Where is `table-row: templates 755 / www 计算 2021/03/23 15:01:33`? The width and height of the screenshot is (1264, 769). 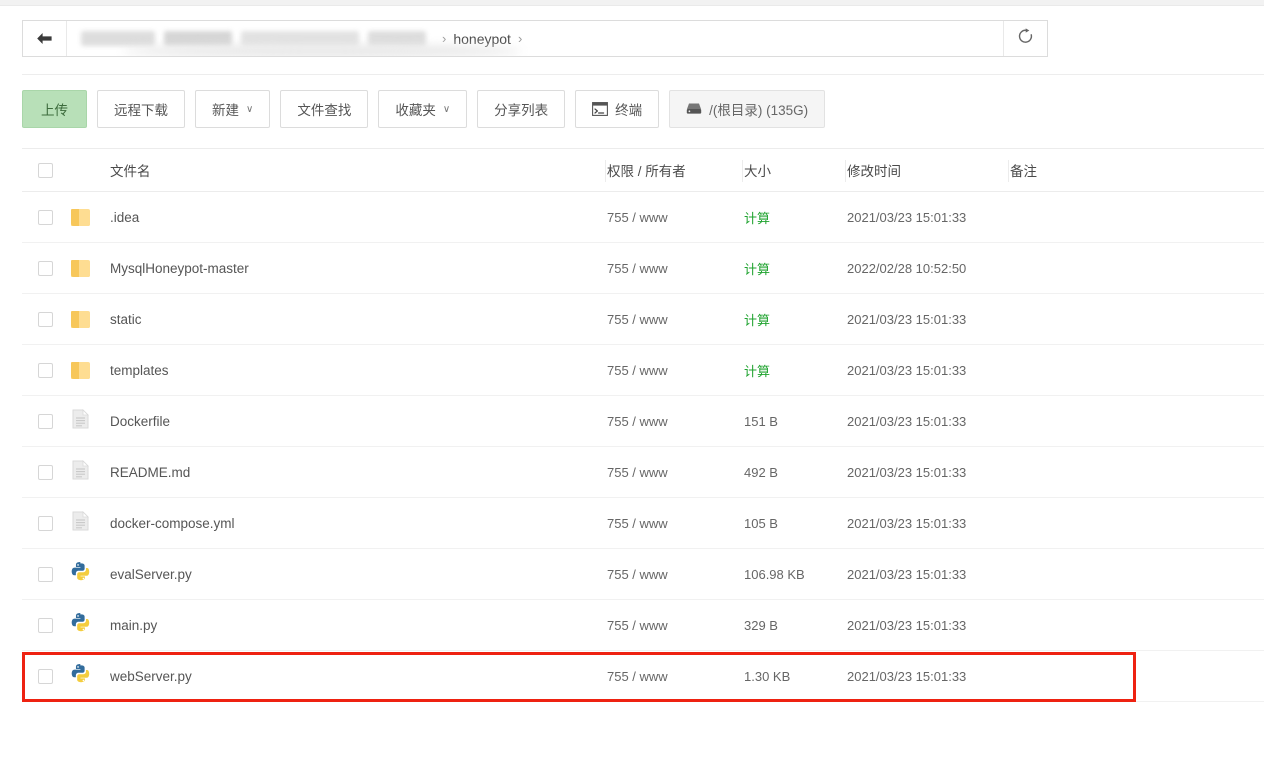
table-row: templates 755 / www 计算 2021/03/23 15:01:33 is located at coordinates (643, 370).